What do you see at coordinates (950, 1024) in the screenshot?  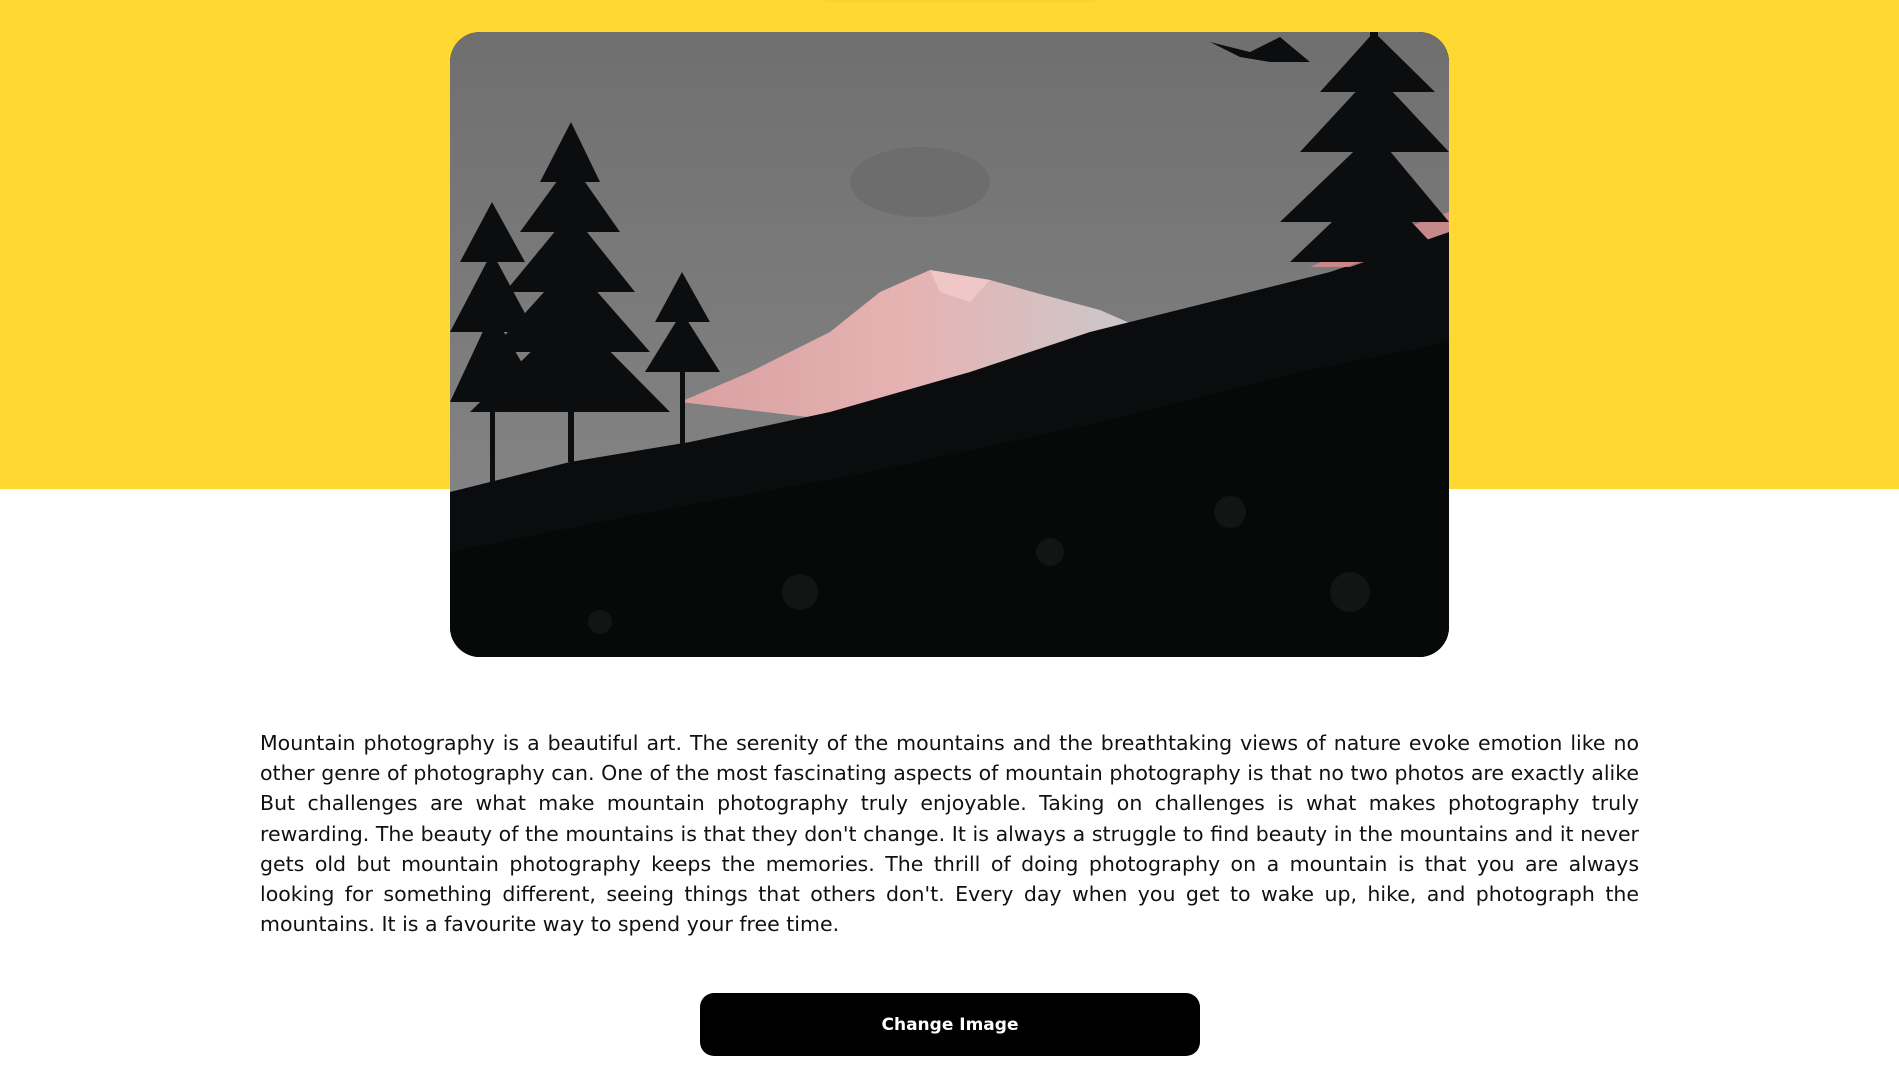 I see `change-image-button: Change Image` at bounding box center [950, 1024].